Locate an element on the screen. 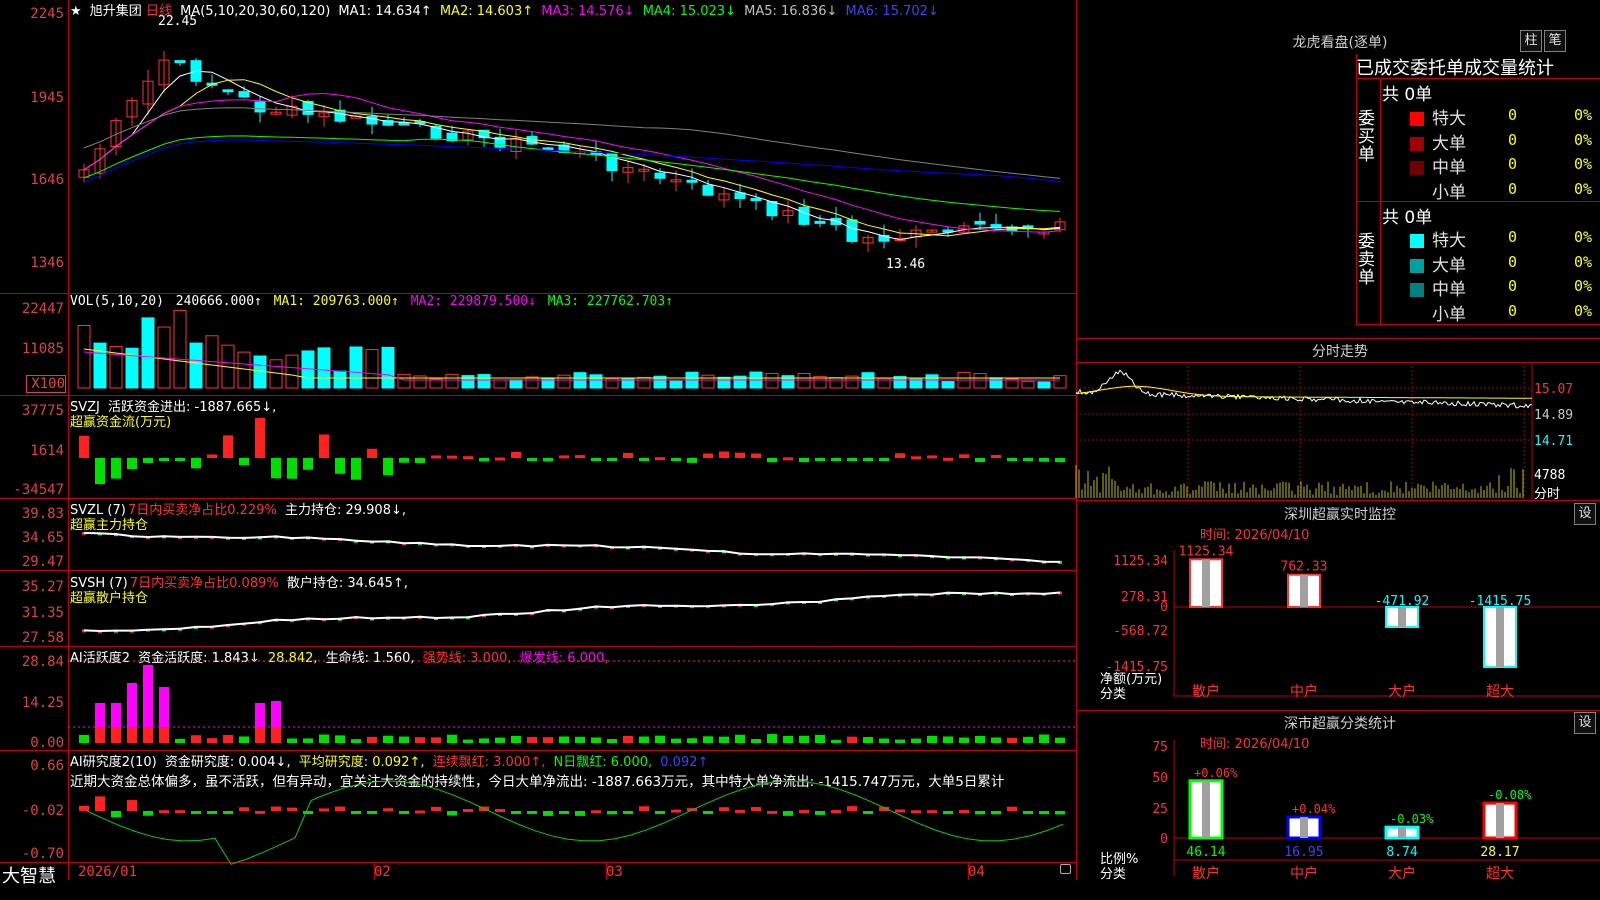 The image size is (1600, 900). class-value-label: 8.74 is located at coordinates (1401, 852).